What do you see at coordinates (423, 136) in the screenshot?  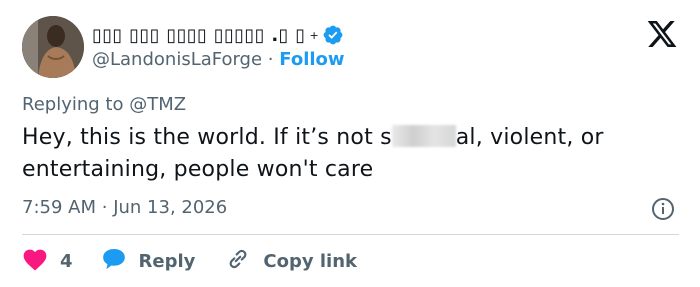 I see `censored-word-blur` at bounding box center [423, 136].